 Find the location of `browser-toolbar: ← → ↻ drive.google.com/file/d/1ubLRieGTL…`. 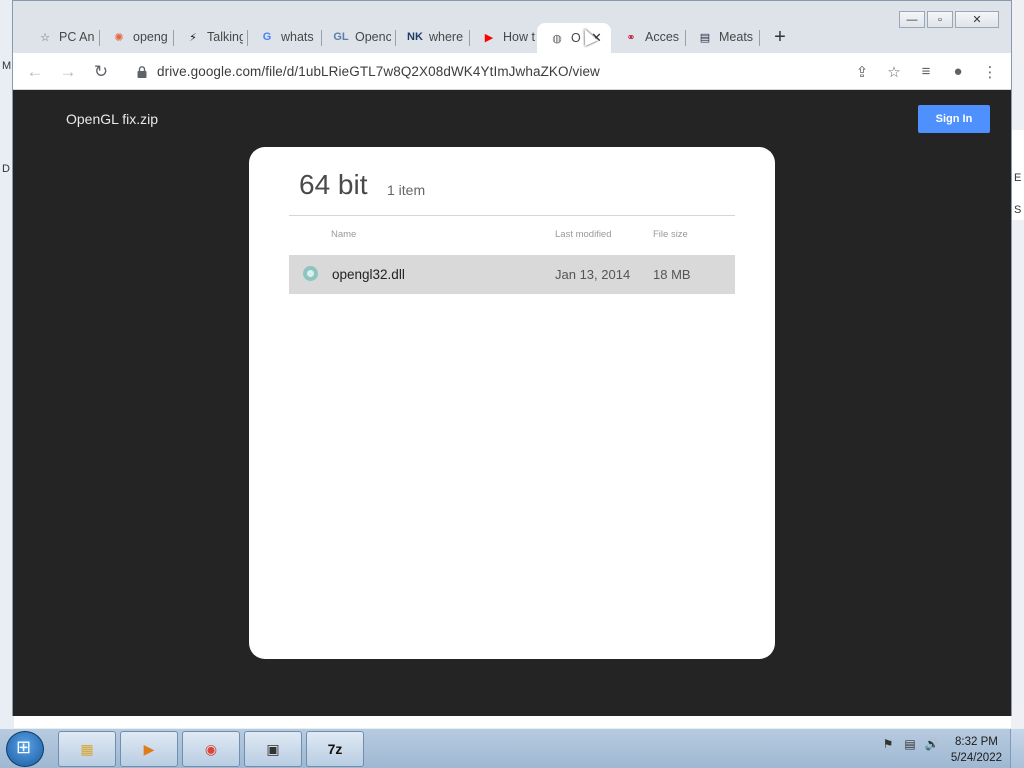

browser-toolbar: ← → ↻ drive.google.com/file/d/1ubLRieGTL… is located at coordinates (512, 71).